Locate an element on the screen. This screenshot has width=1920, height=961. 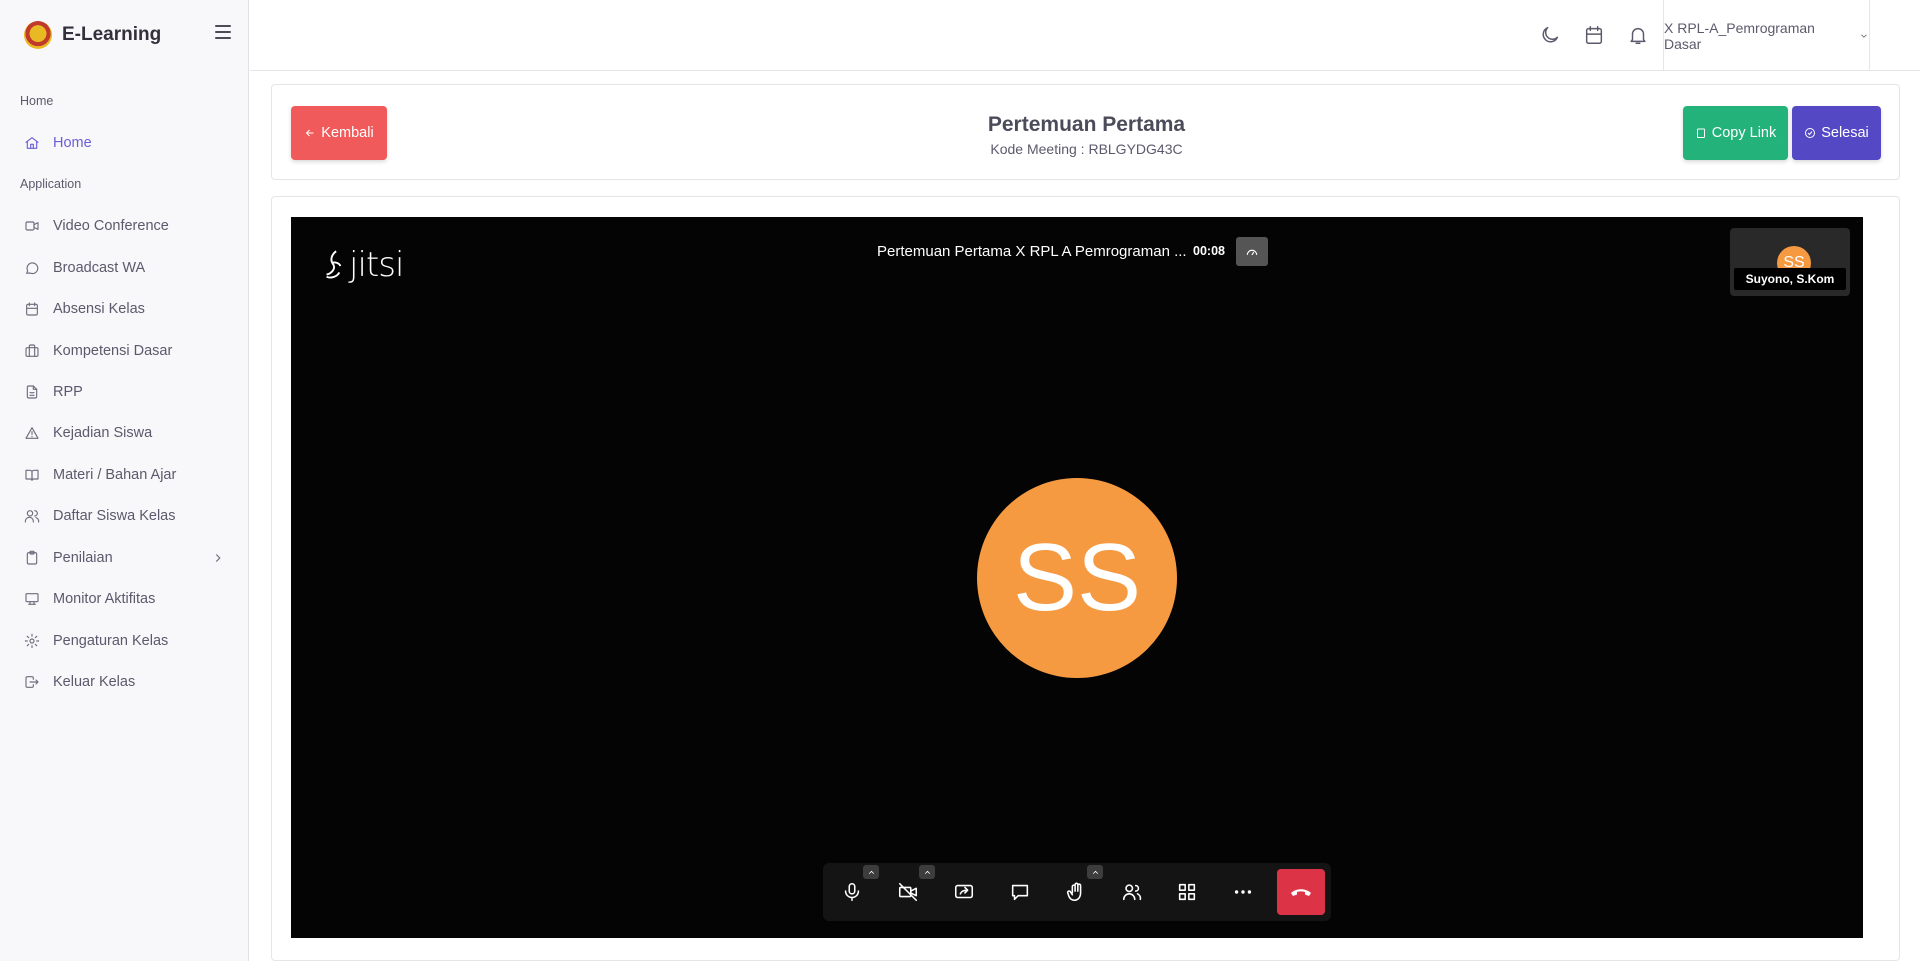
sidebar-item-rpp: RPP is located at coordinates (124, 392).